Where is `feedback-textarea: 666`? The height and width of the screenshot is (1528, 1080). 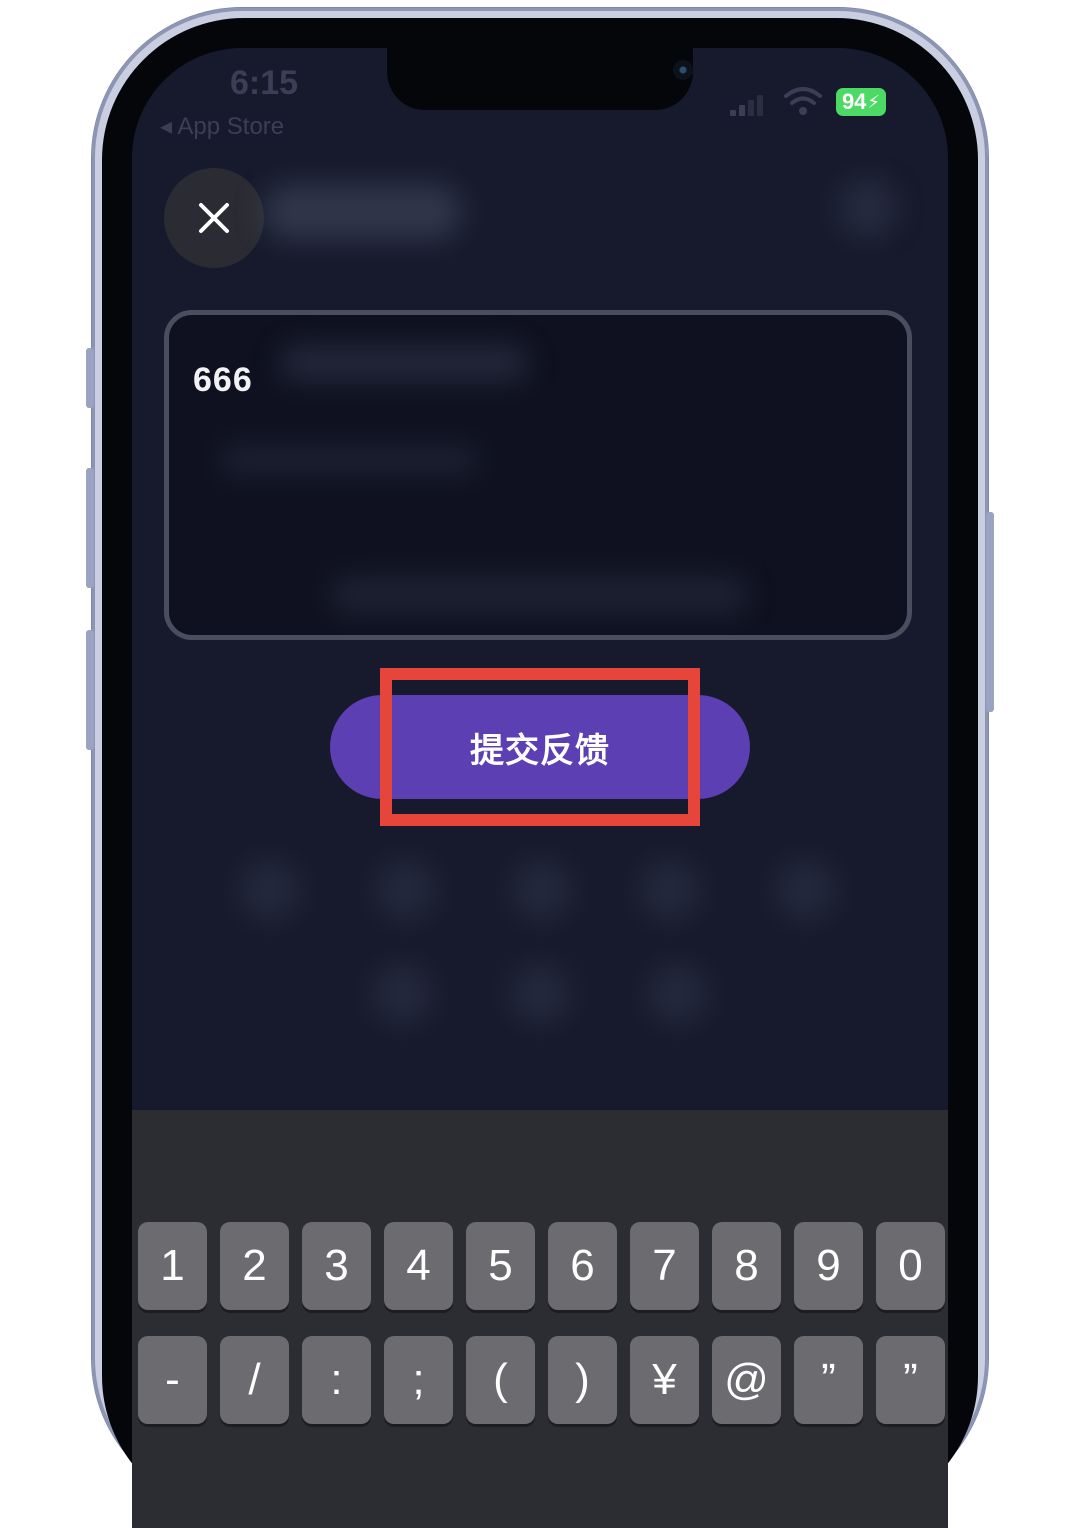
feedback-textarea: 666 is located at coordinates (538, 475).